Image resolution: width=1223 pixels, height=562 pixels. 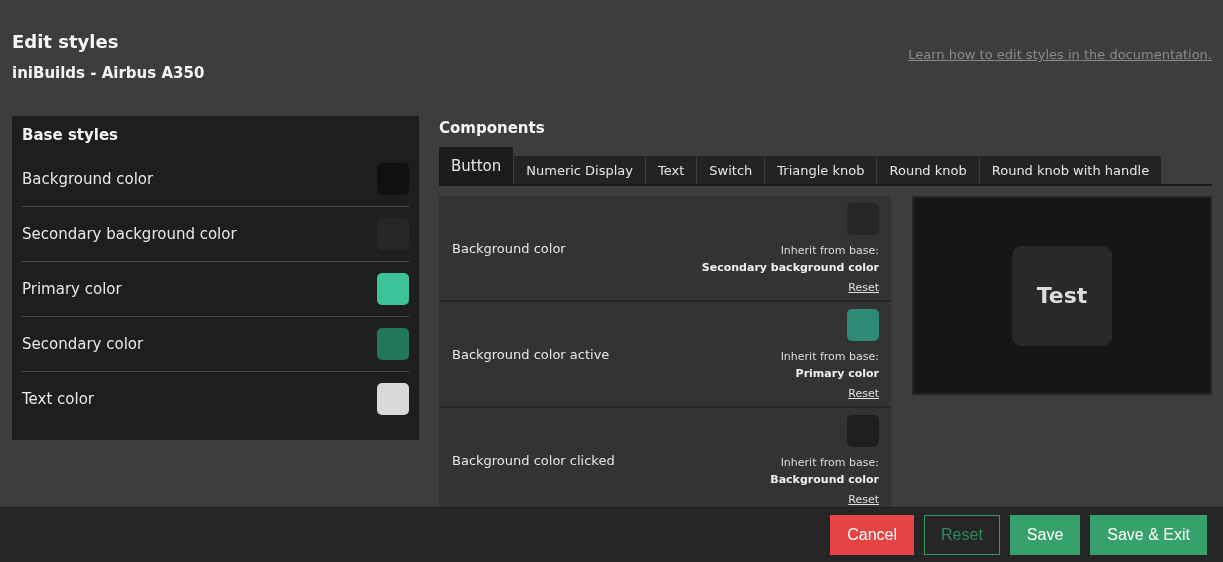 What do you see at coordinates (83, 344) in the screenshot?
I see `style-label: Secondary color` at bounding box center [83, 344].